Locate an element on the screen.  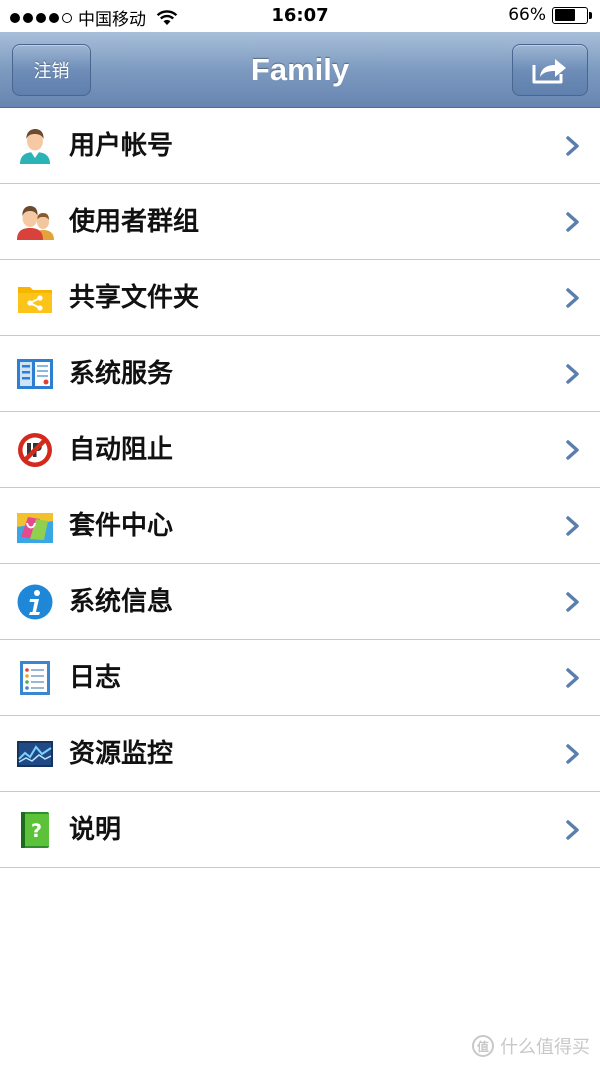
share-button is located at coordinates (550, 70).